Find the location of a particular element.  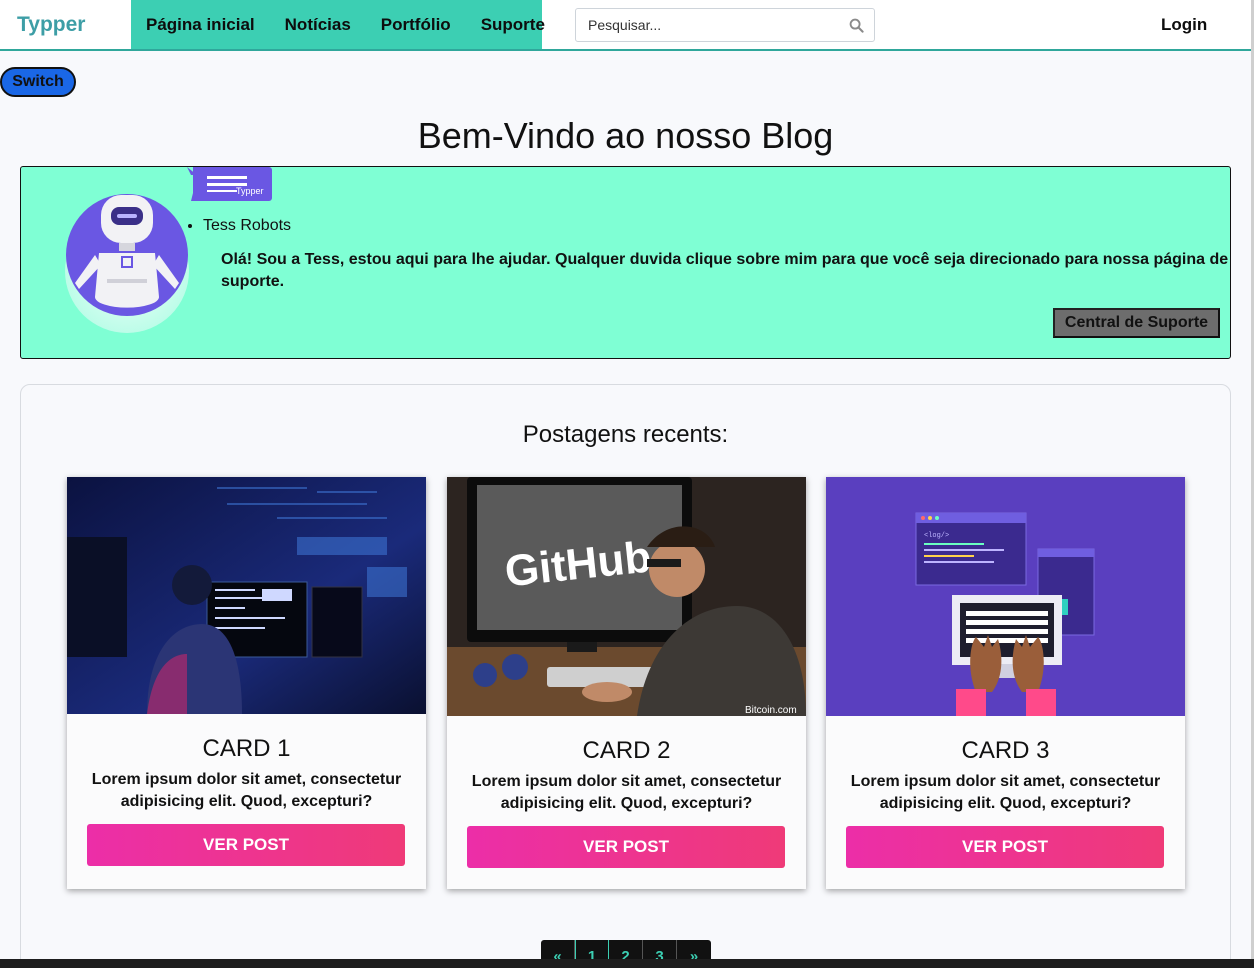

support-center-button: Central de Suporte is located at coordinates (1136, 323).